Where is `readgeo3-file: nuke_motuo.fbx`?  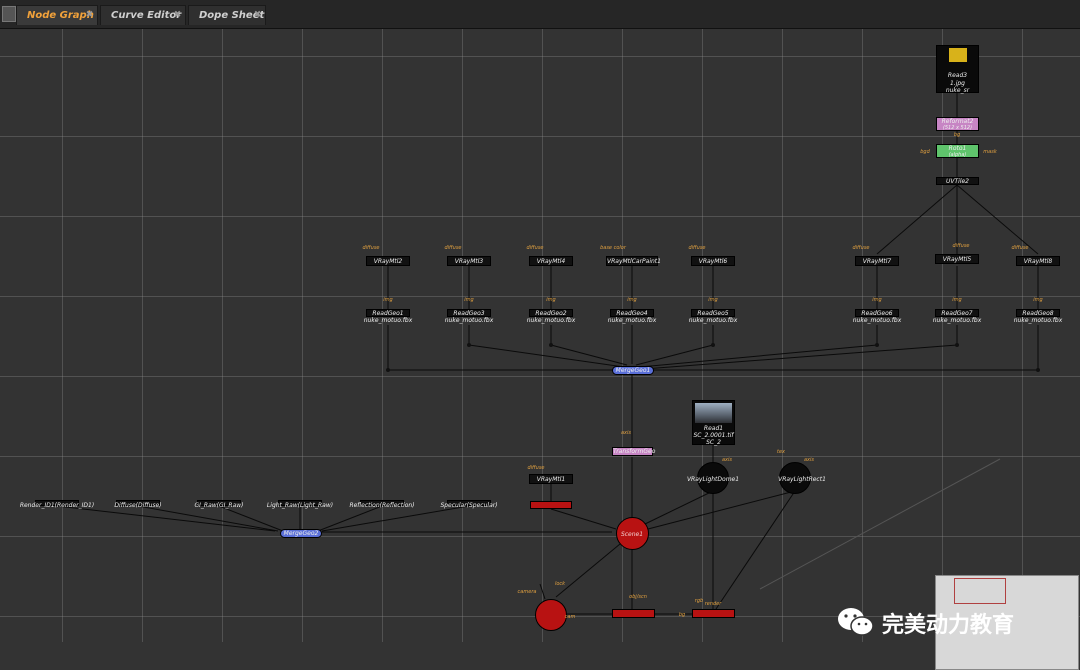
readgeo3-file: nuke_motuo.fbx is located at coordinates (469, 320).